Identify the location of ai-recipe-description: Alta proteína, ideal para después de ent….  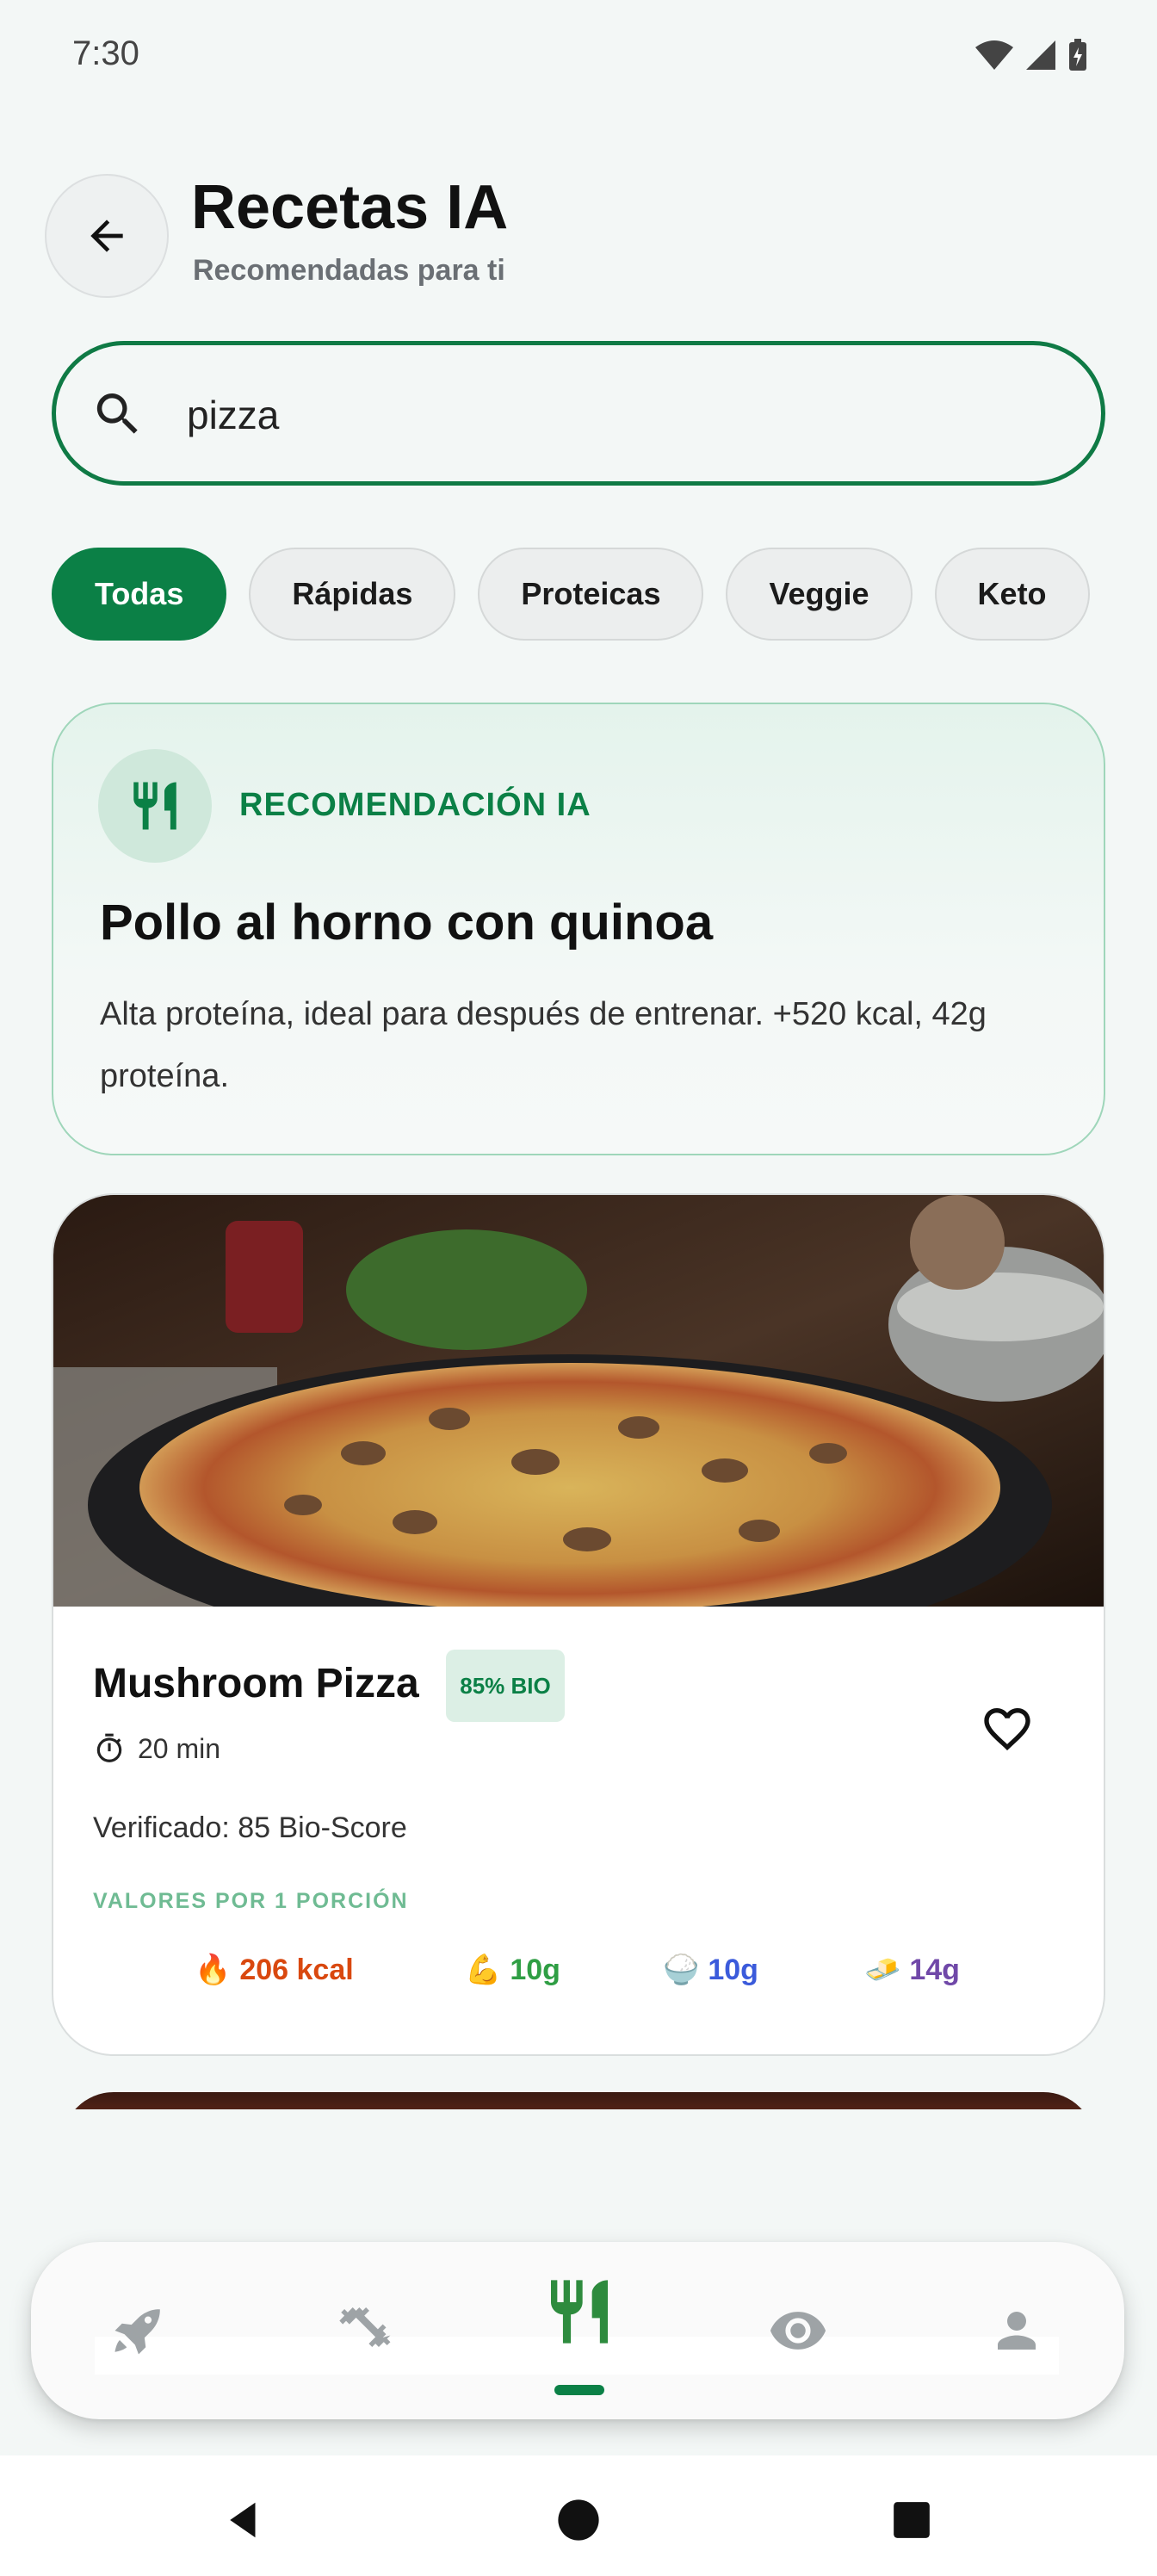
(543, 1045).